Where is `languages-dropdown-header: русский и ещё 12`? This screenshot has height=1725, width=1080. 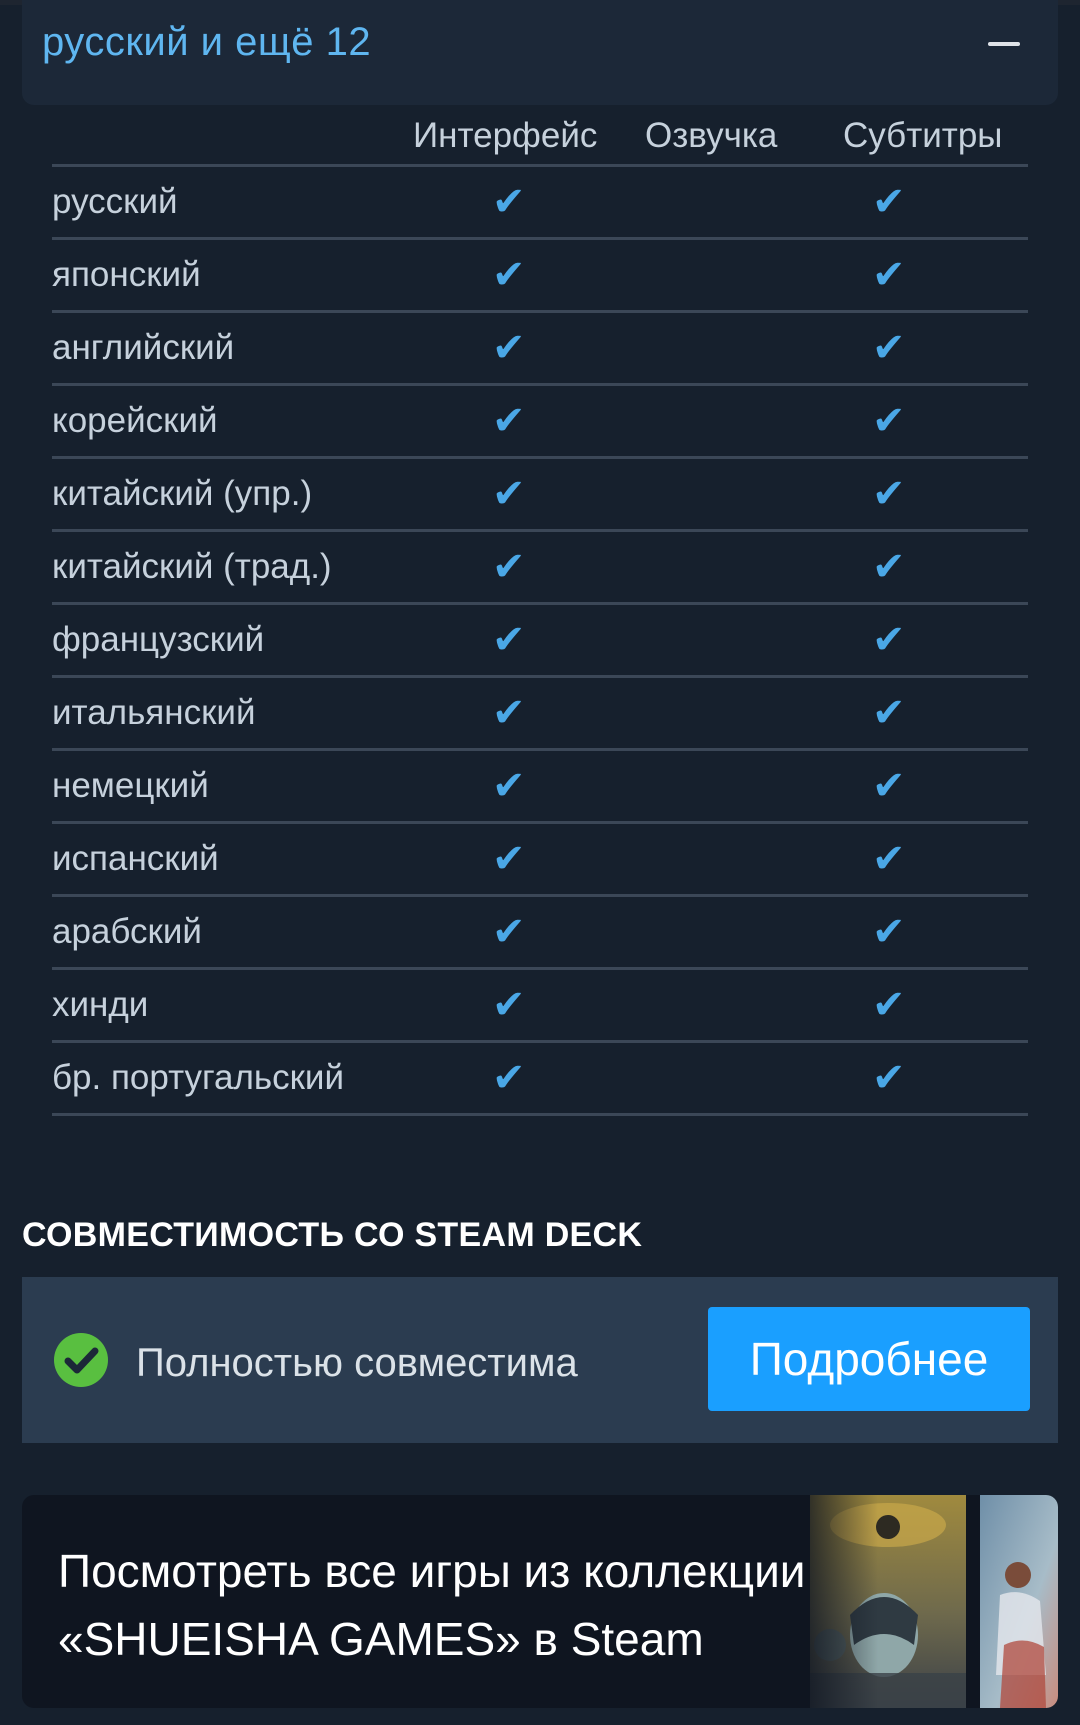 languages-dropdown-header: русский и ещё 12 is located at coordinates (540, 52).